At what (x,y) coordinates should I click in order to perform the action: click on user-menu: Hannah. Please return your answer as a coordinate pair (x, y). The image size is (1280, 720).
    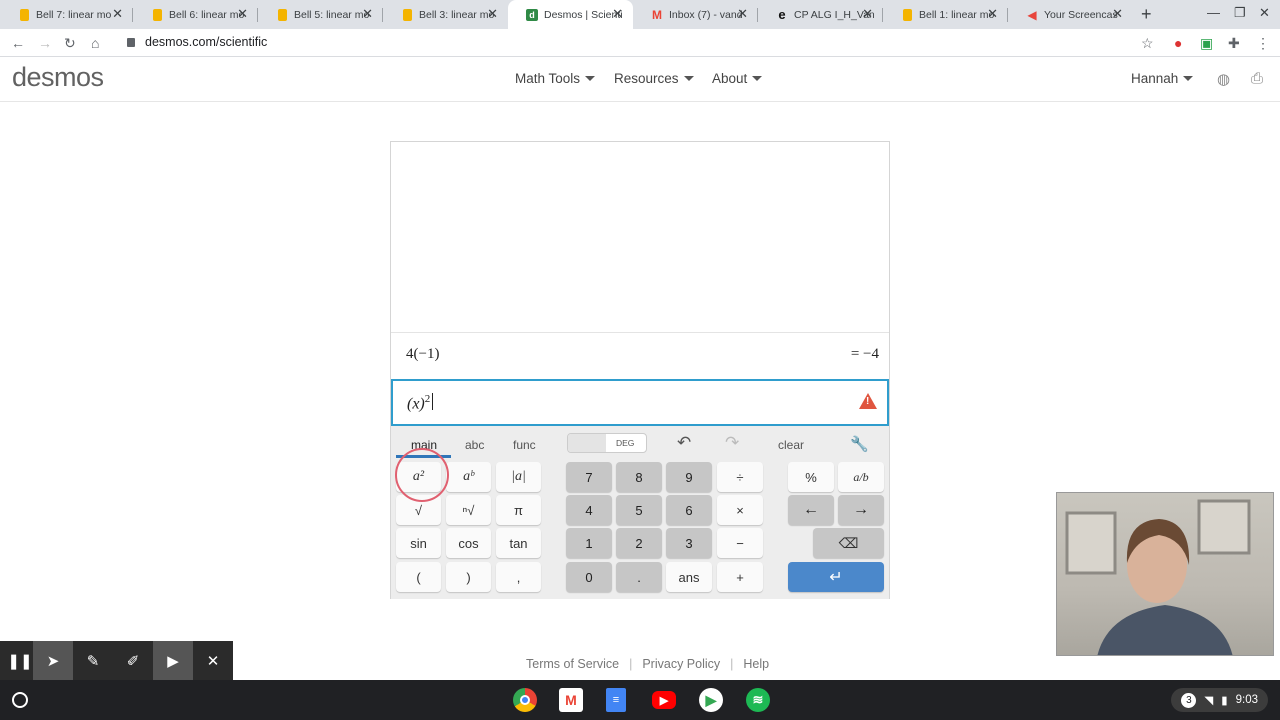
    Looking at the image, I should click on (1162, 78).